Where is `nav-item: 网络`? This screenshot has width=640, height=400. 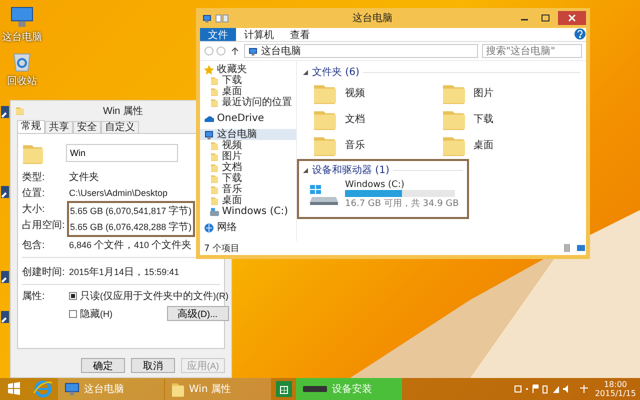
nav-item: 网络 is located at coordinates (248, 227).